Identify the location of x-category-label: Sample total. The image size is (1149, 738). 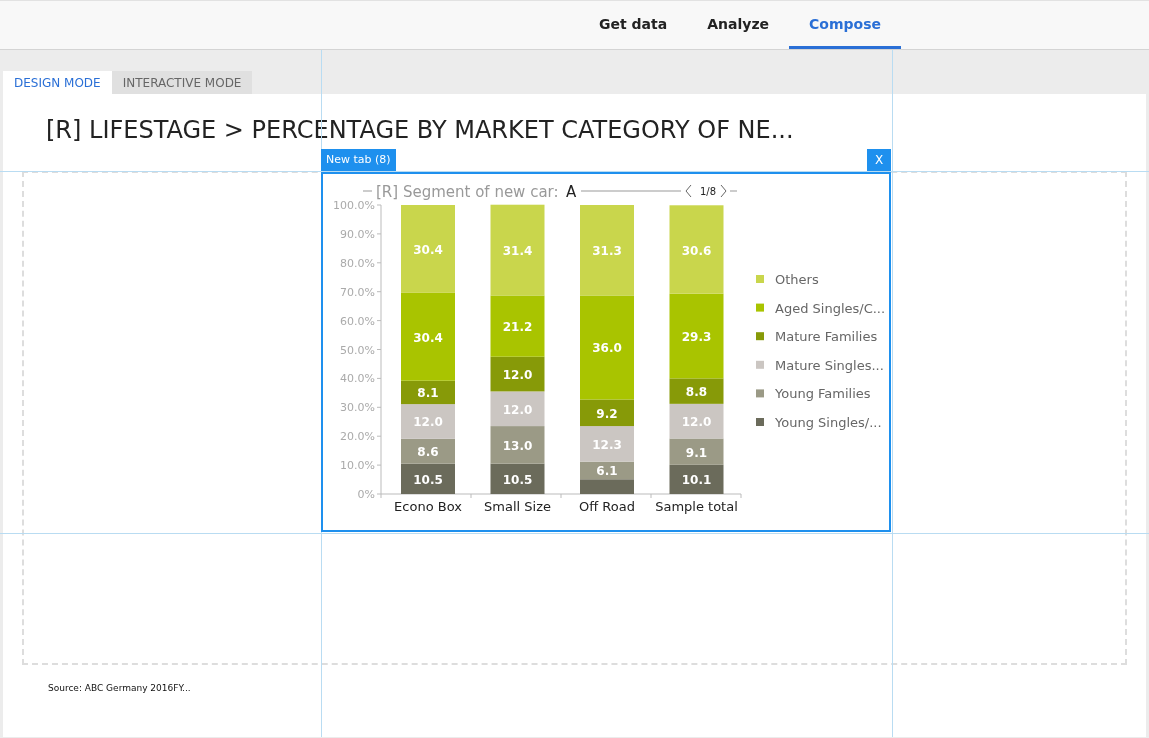
(696, 506).